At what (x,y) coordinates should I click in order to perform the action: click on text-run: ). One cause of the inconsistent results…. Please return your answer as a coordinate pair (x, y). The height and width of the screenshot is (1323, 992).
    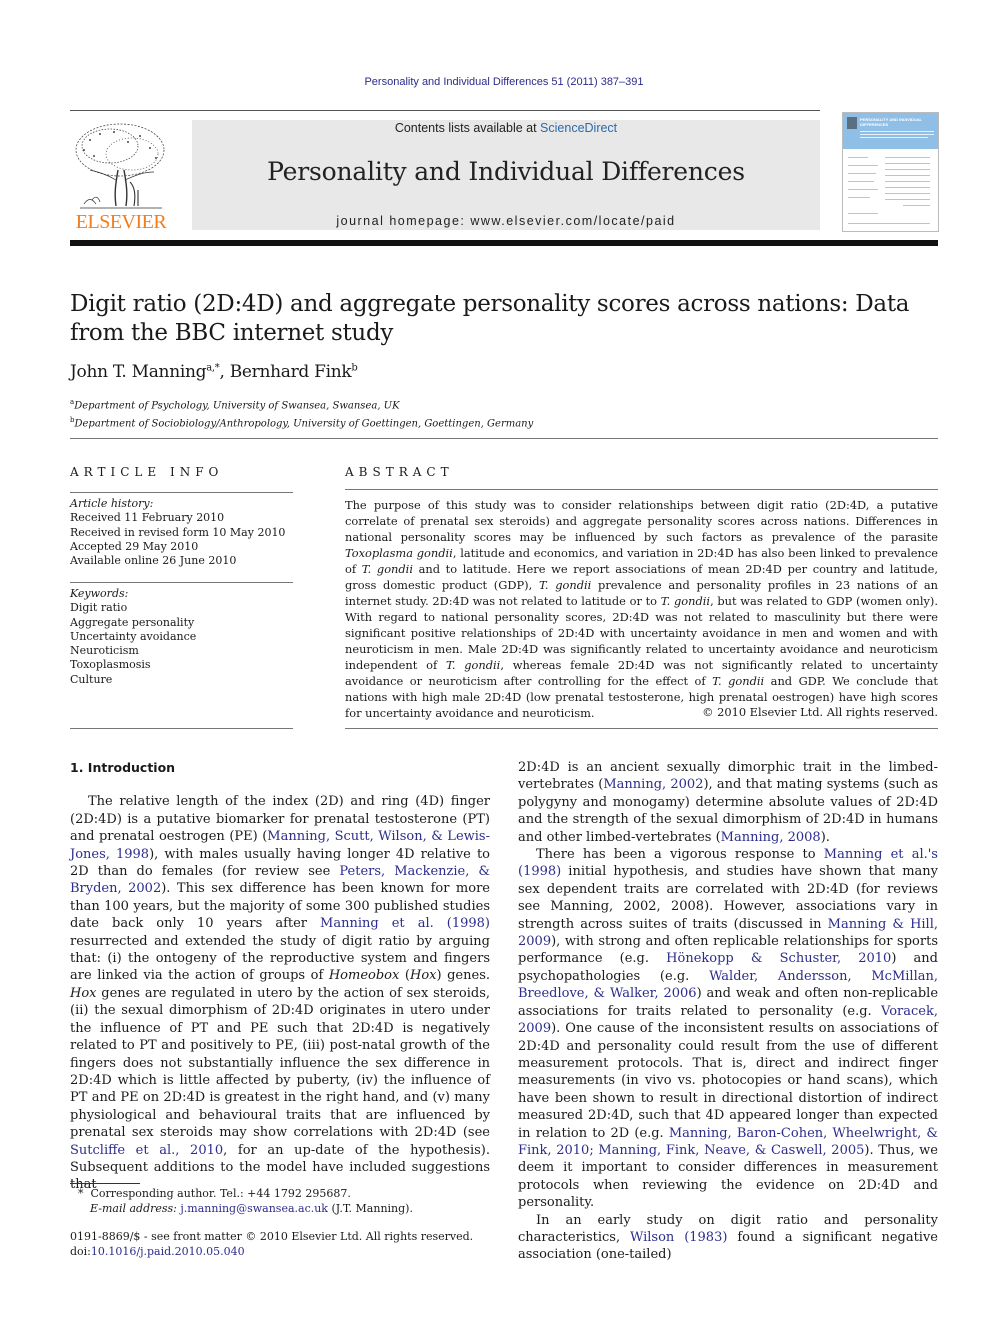
    Looking at the image, I should click on (728, 1081).